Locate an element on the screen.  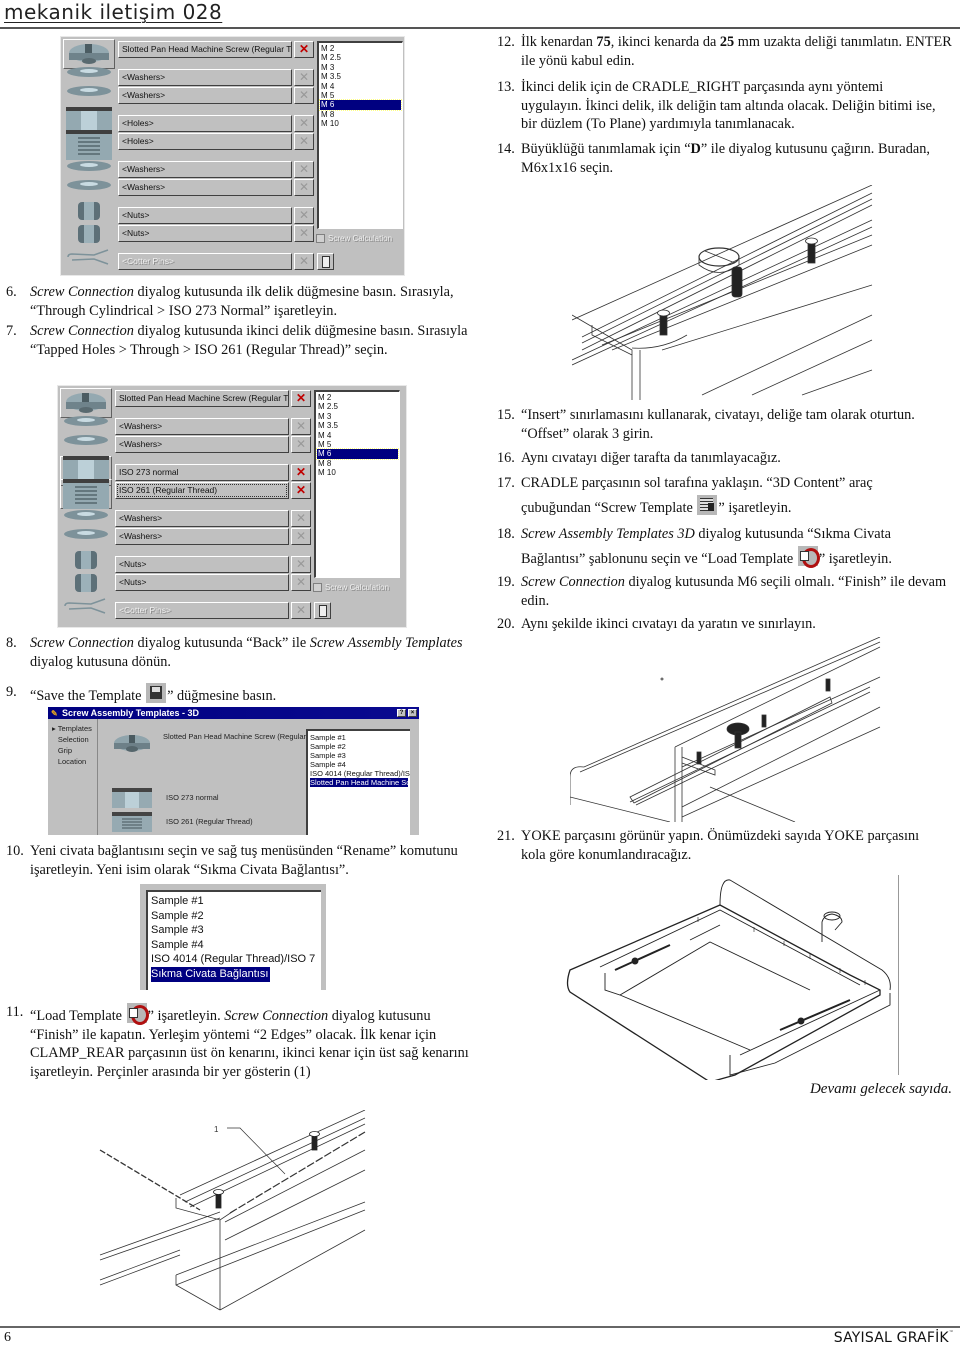
washer-icon is located at coordinates (89, 166).